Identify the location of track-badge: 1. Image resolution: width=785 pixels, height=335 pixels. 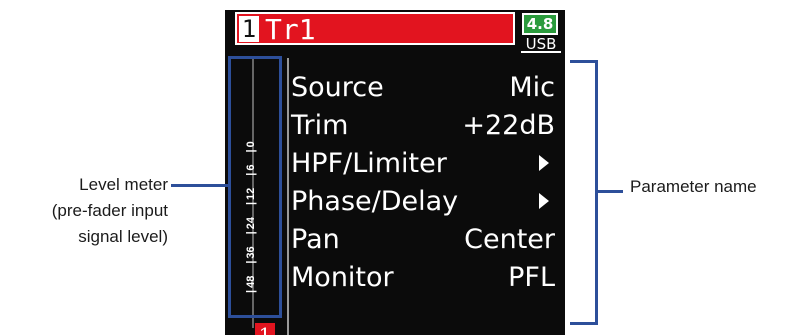
(265, 329).